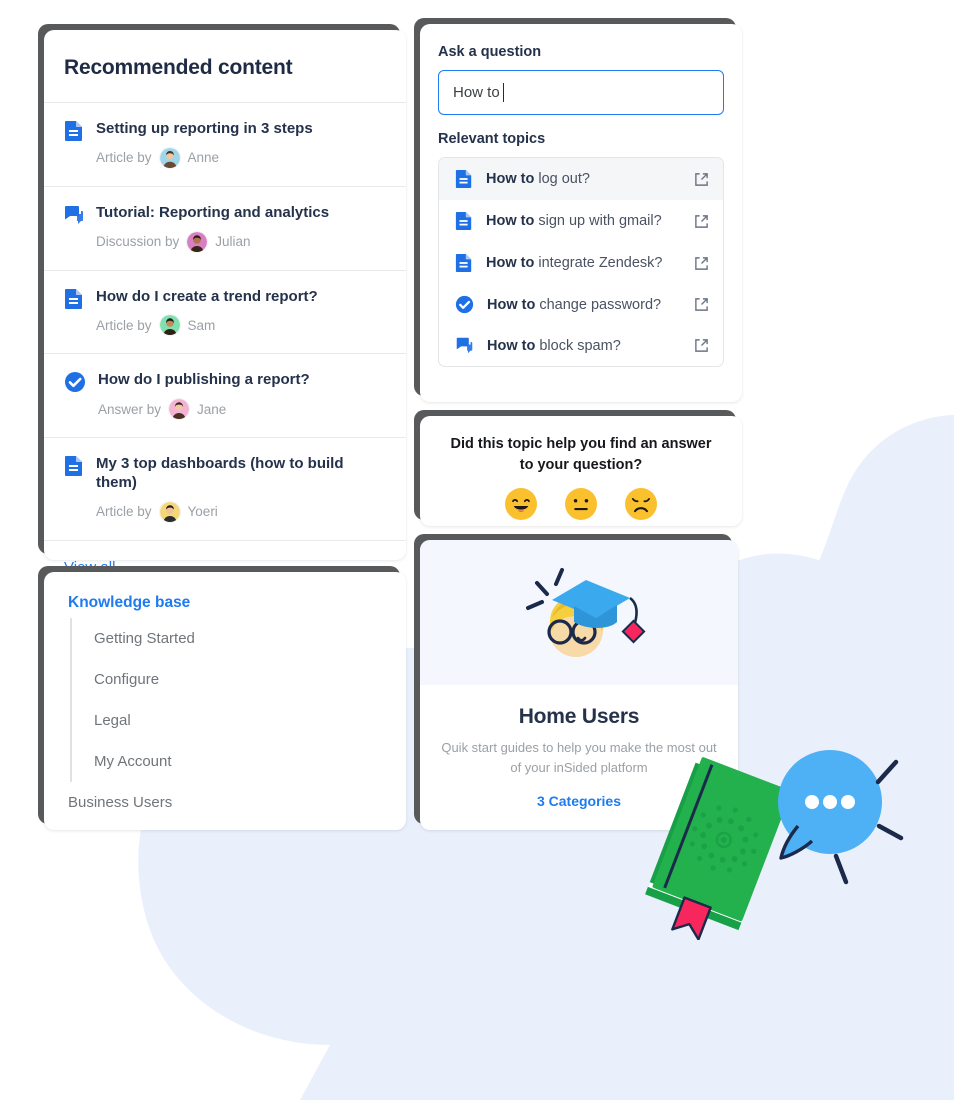 This screenshot has width=954, height=1100. I want to click on topic-query-rest: sign up with gmail?, so click(598, 221).